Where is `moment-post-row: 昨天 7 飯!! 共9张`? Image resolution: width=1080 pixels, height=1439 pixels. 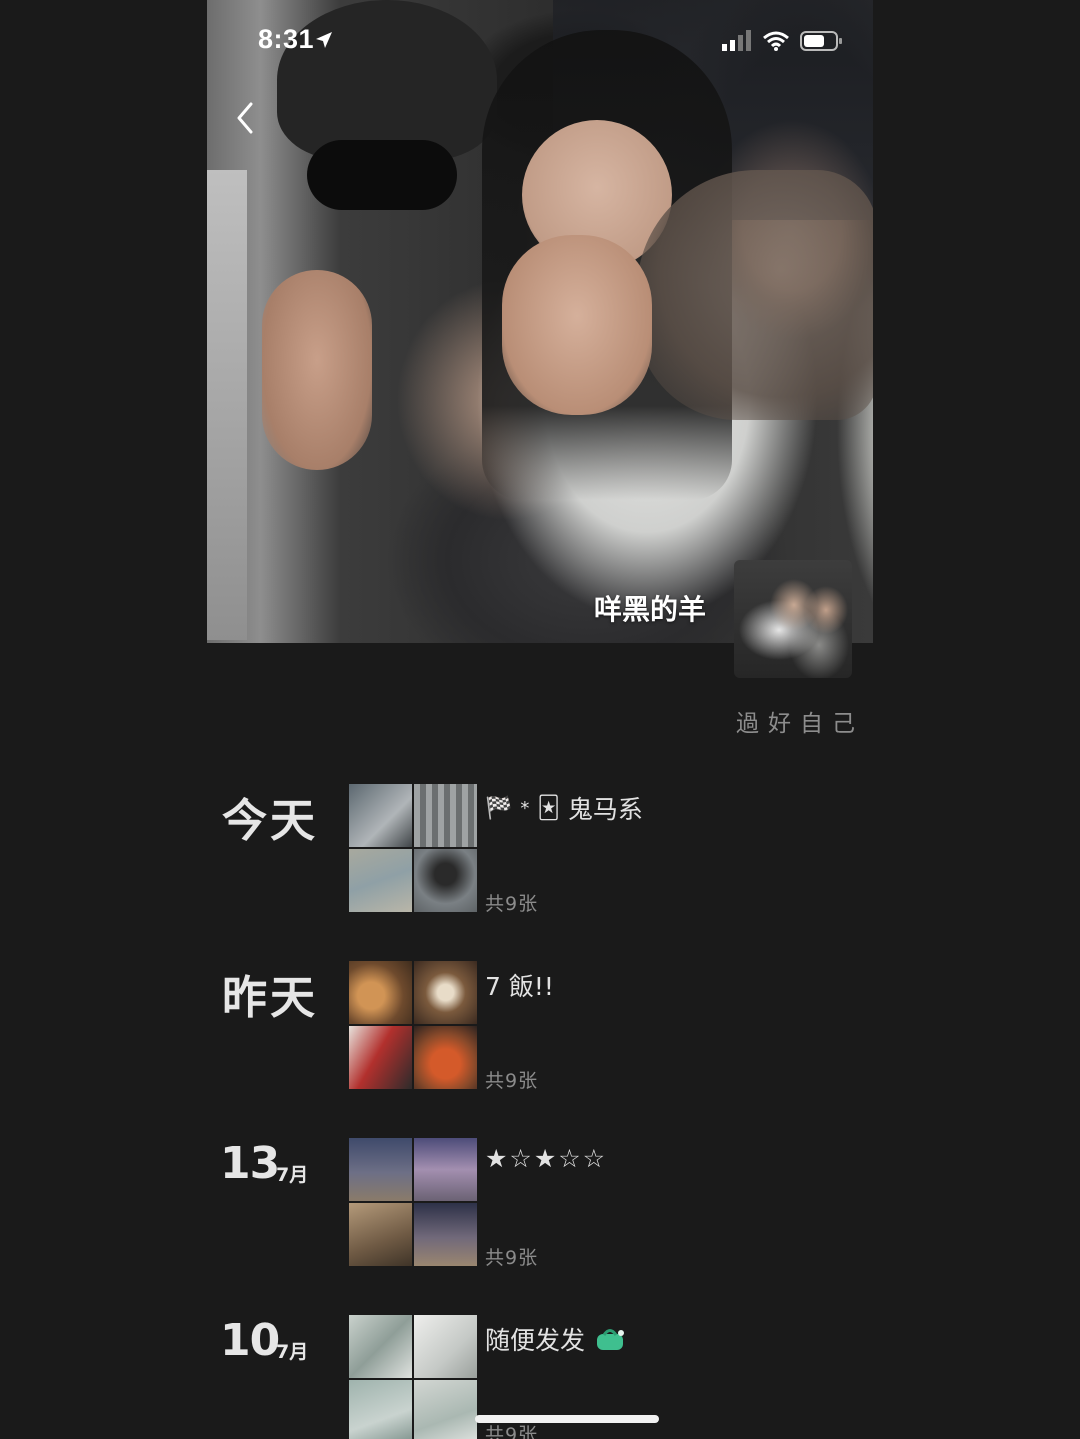
moment-post-row: 昨天 7 飯!! 共9张 is located at coordinates (540, 1026).